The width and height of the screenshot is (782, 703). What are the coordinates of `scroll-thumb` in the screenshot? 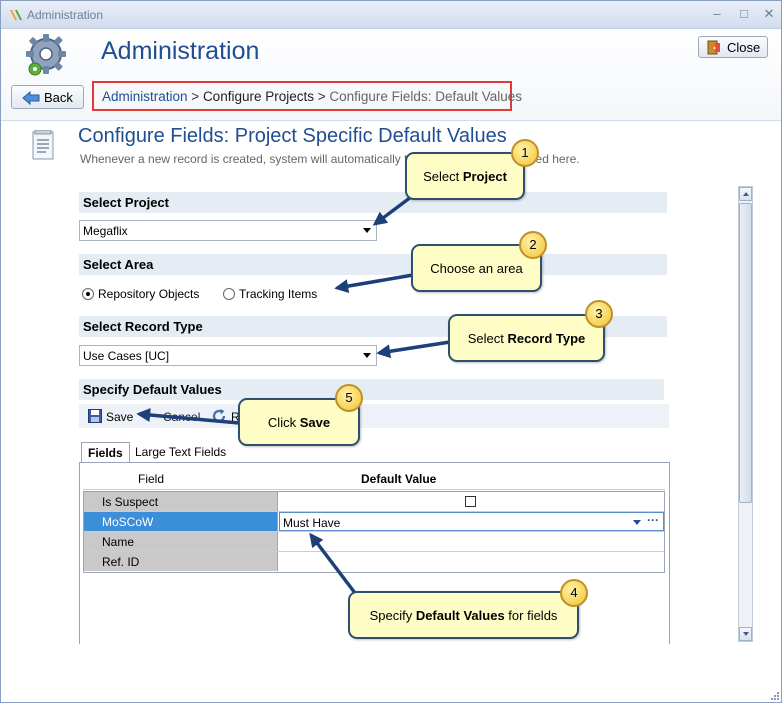 It's located at (745, 353).